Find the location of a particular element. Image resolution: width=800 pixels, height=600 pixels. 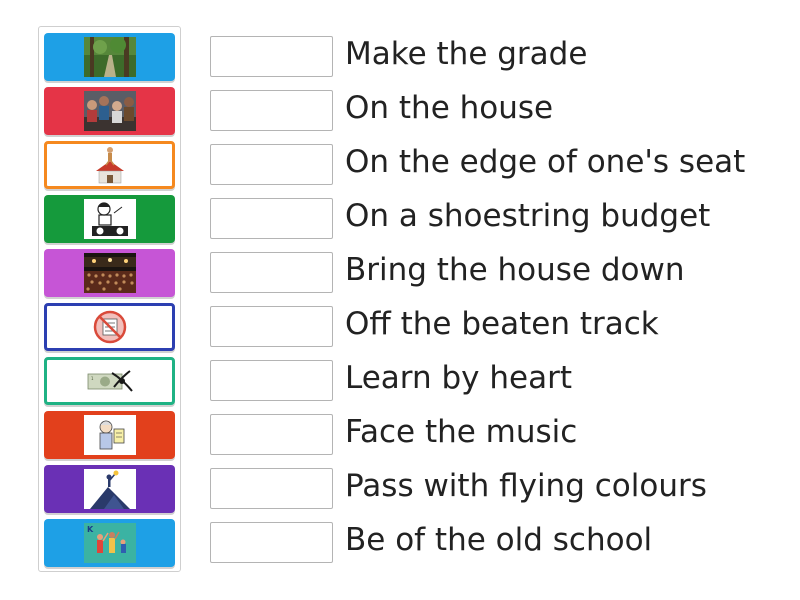

crowd-photo is located at coordinates (109, 111).